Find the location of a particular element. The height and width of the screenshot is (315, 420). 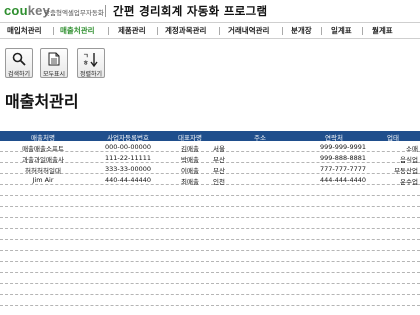

table-cell: Jim Air is located at coordinates (43, 180).